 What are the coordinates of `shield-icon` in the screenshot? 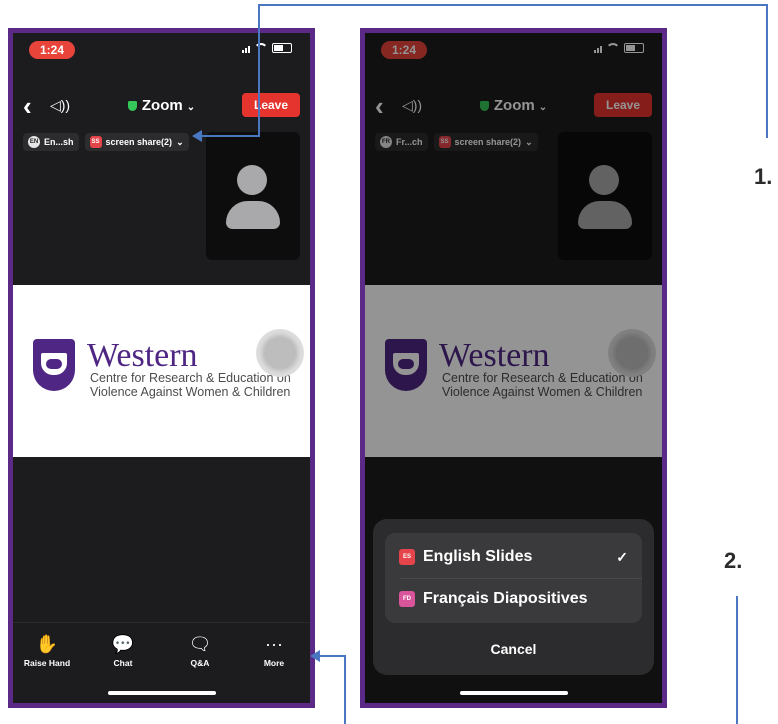 It's located at (132, 106).